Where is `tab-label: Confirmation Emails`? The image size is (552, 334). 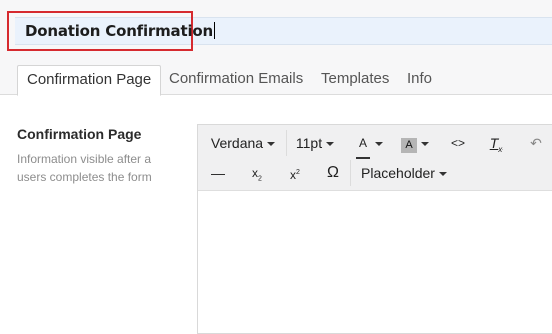
tab-label: Confirmation Emails is located at coordinates (236, 78).